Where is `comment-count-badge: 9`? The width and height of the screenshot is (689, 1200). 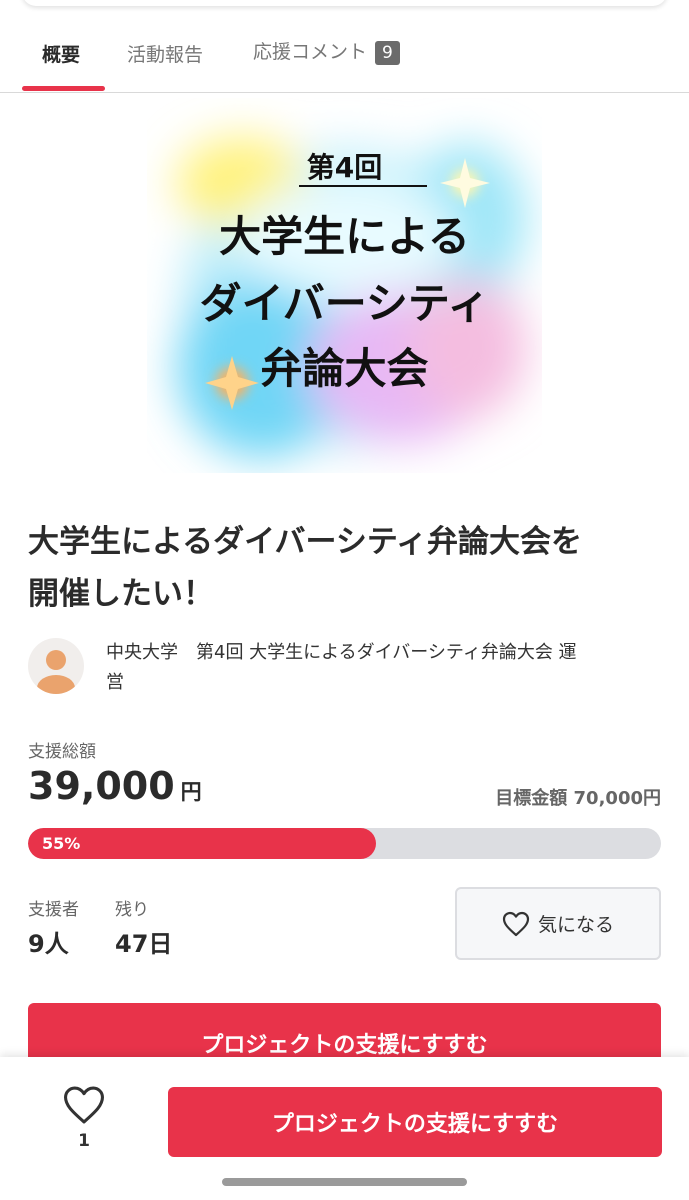 comment-count-badge: 9 is located at coordinates (387, 52).